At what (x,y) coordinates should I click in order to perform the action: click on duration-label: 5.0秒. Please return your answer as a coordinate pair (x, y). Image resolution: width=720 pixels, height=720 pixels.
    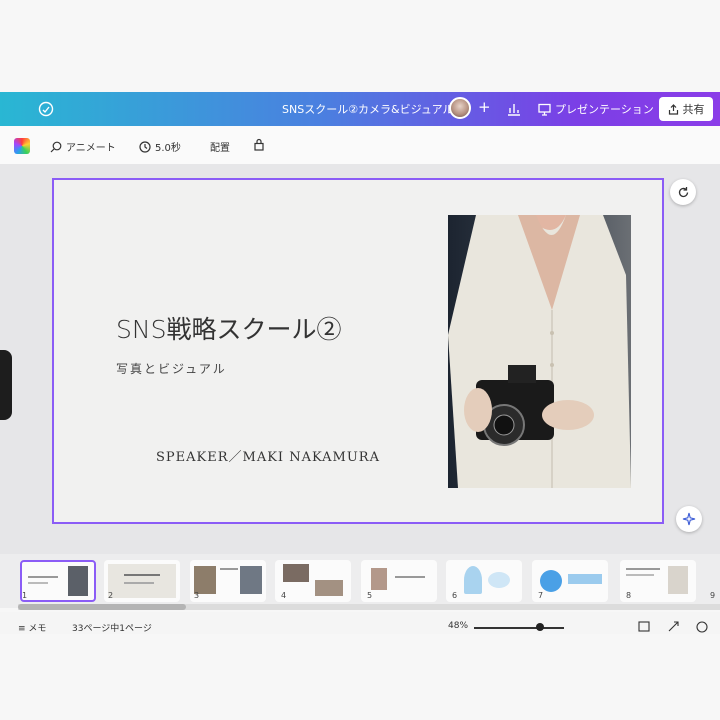
    Looking at the image, I should click on (168, 148).